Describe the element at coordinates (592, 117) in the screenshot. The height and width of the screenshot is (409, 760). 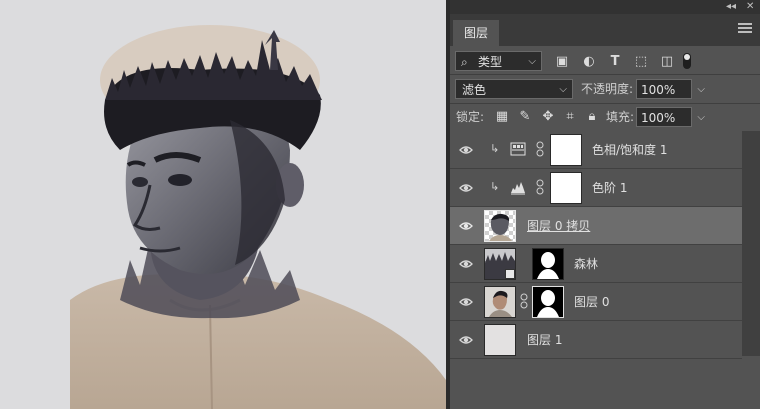
I see `lock-all-icon: 🔒︎` at that location.